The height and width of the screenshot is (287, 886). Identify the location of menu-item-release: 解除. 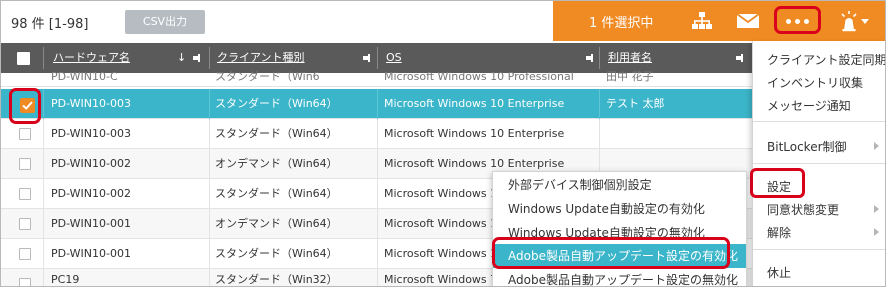
(779, 232).